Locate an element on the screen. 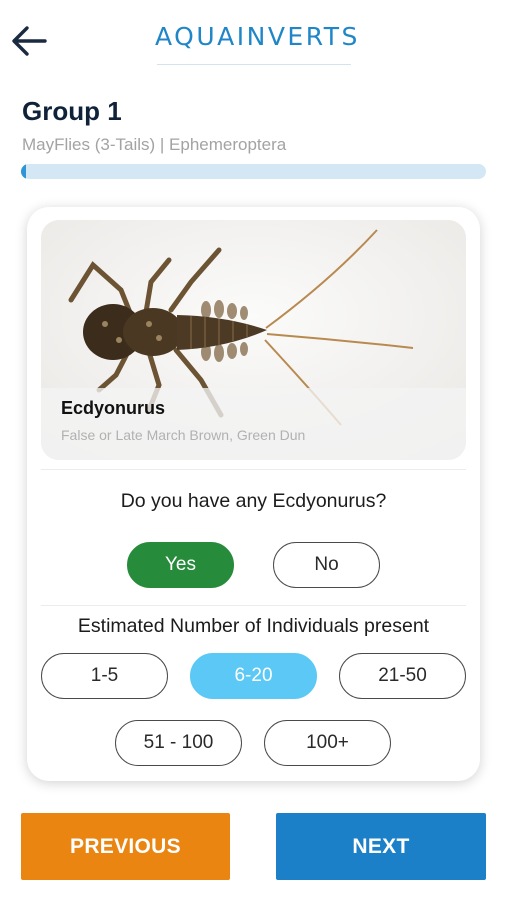 This screenshot has width=506, height=900. presence-question: Do you have any Ecdyonurus? is located at coordinates (253, 501).